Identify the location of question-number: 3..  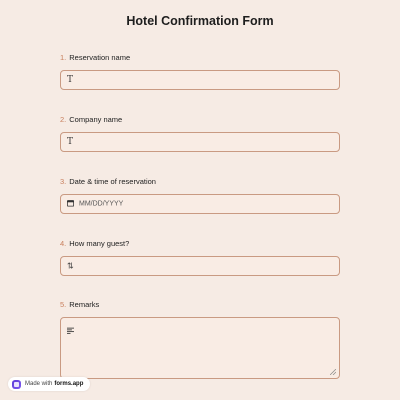
(63, 181).